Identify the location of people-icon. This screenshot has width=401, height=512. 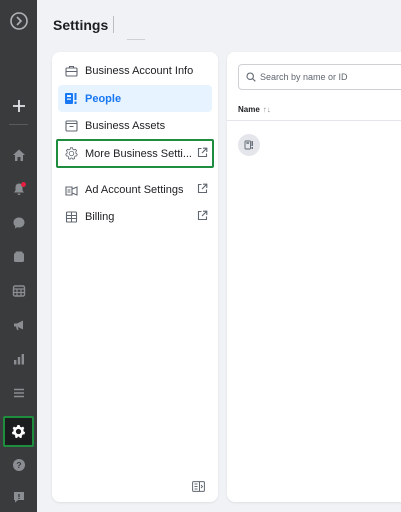
(71, 98).